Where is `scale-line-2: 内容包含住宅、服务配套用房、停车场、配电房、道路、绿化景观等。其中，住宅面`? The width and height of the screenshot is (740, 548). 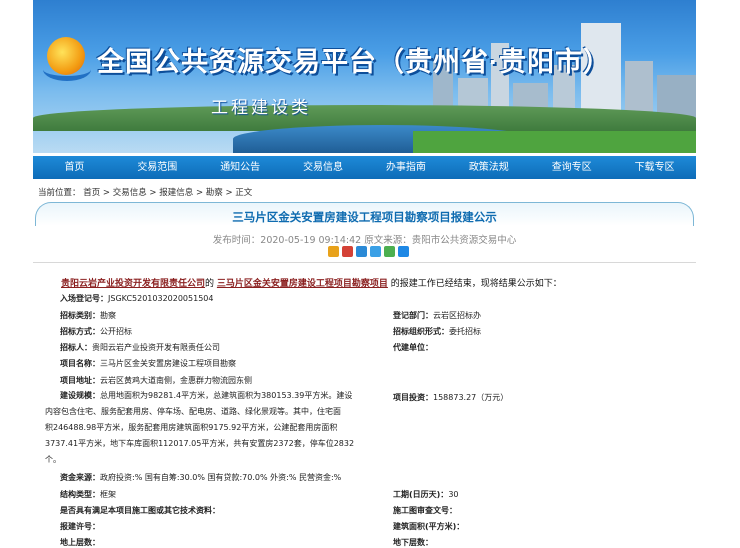
scale-line-2: 内容包含住宅、服务配套用房、停车场、配电房、道路、绿化景观等。其中，住宅面 is located at coordinates (193, 411).